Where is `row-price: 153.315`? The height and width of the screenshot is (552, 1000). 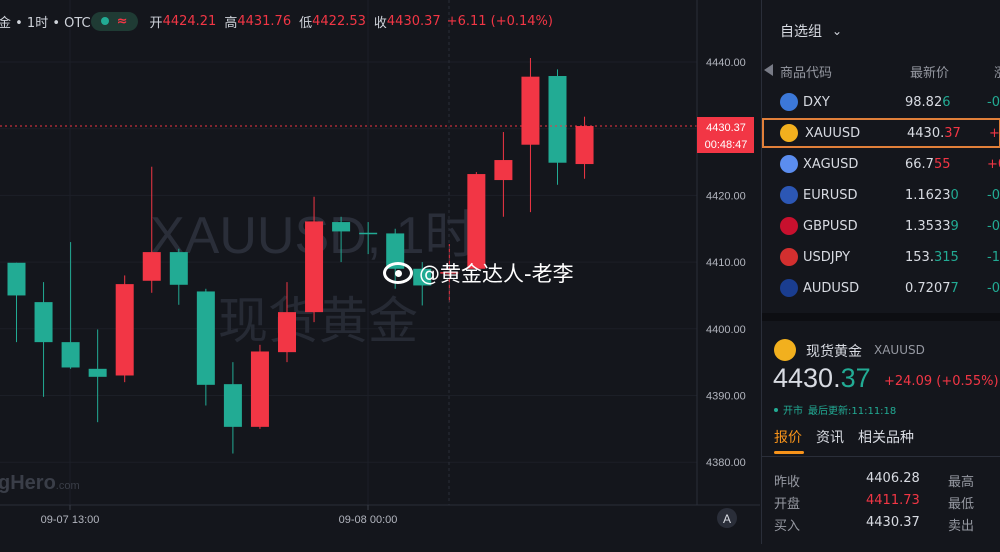
row-price: 153.315 is located at coordinates (932, 257).